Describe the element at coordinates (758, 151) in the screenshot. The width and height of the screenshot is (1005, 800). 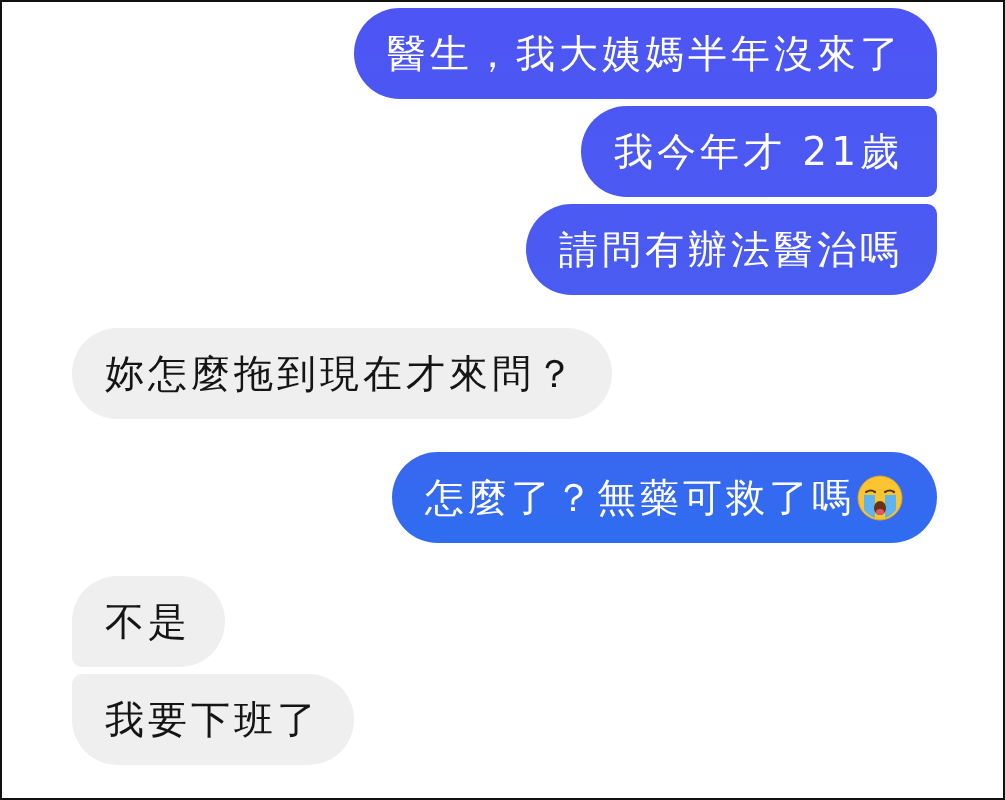
I see `message-text: 我今年才 21歲` at that location.